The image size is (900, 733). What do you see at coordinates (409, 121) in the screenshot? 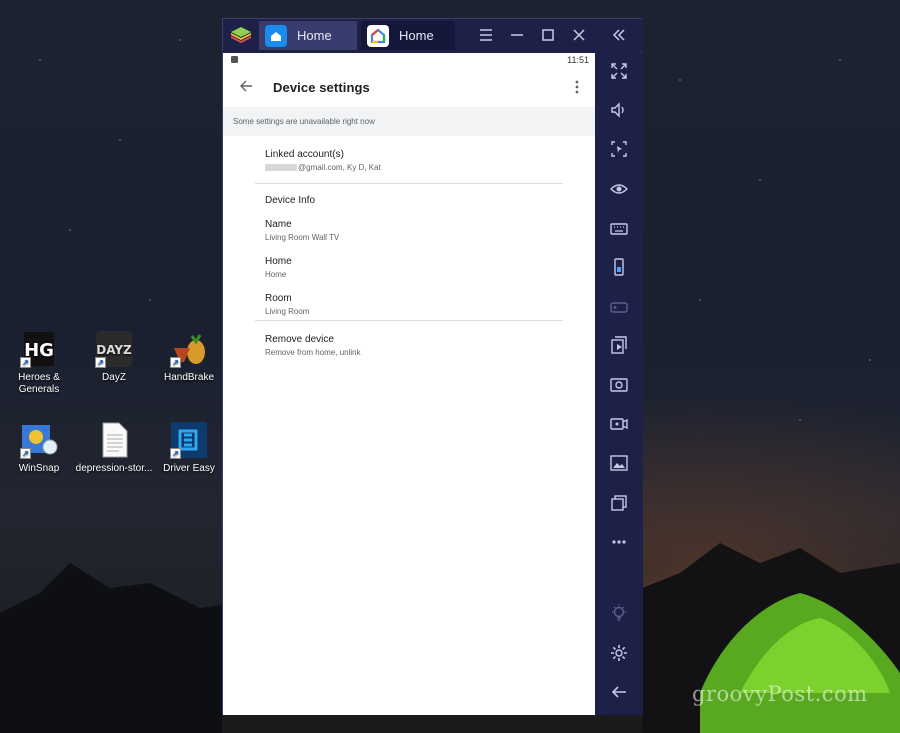
I see `unavailable-banner: Some settings are unavailable right now` at bounding box center [409, 121].